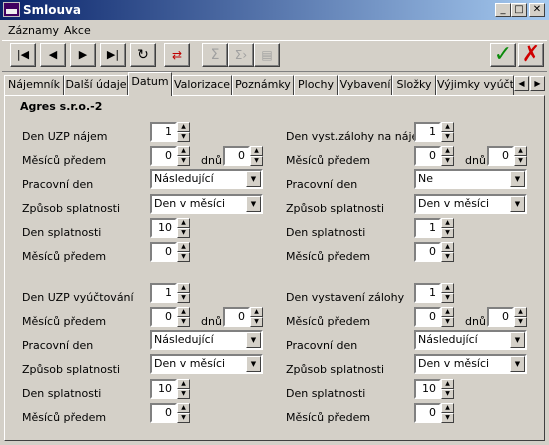 This screenshot has height=445, width=549. Describe the element at coordinates (537, 83) in the screenshot. I see `tab-scroll-right-icon: ▶` at that location.